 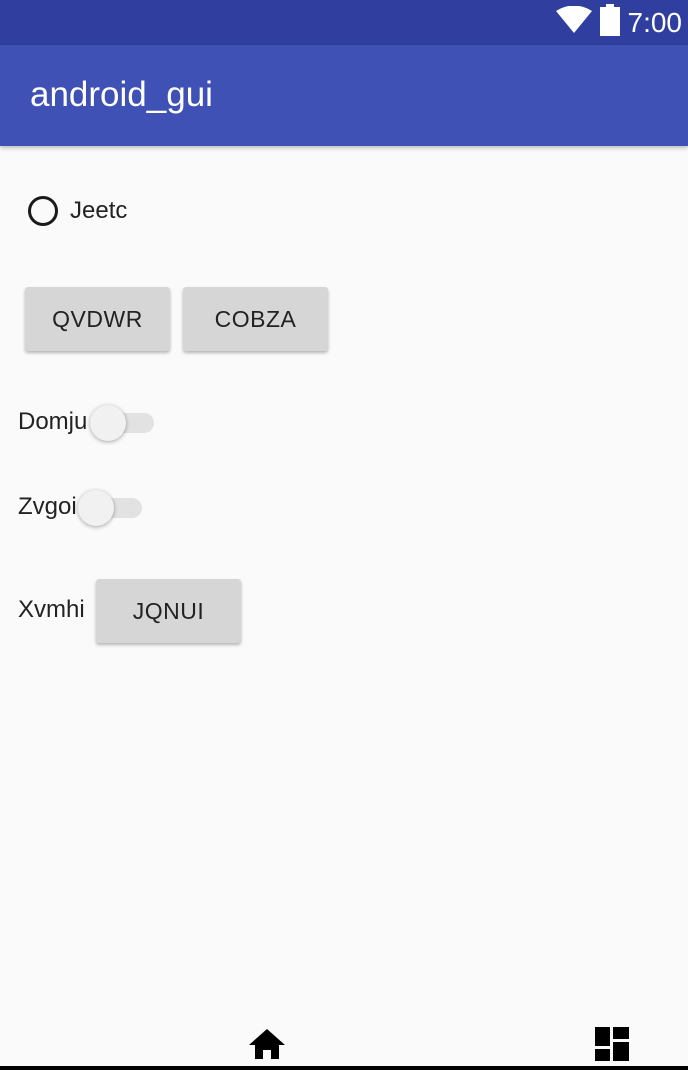 What do you see at coordinates (47, 506) in the screenshot?
I see `zvgoi-label: Zvgoi` at bounding box center [47, 506].